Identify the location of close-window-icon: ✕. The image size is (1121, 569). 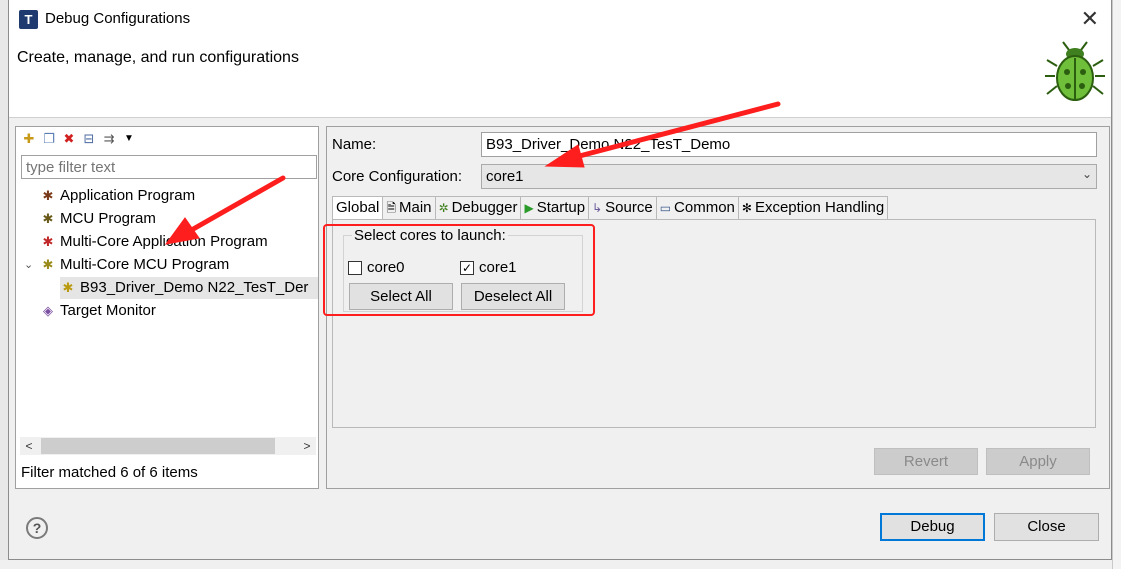
(1090, 19).